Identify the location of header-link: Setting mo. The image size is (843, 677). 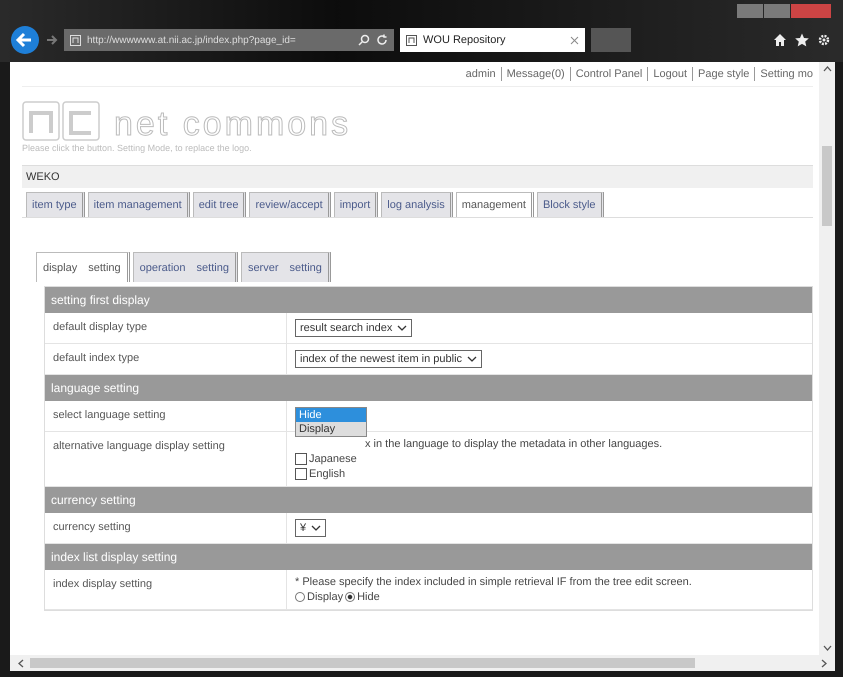
(786, 74).